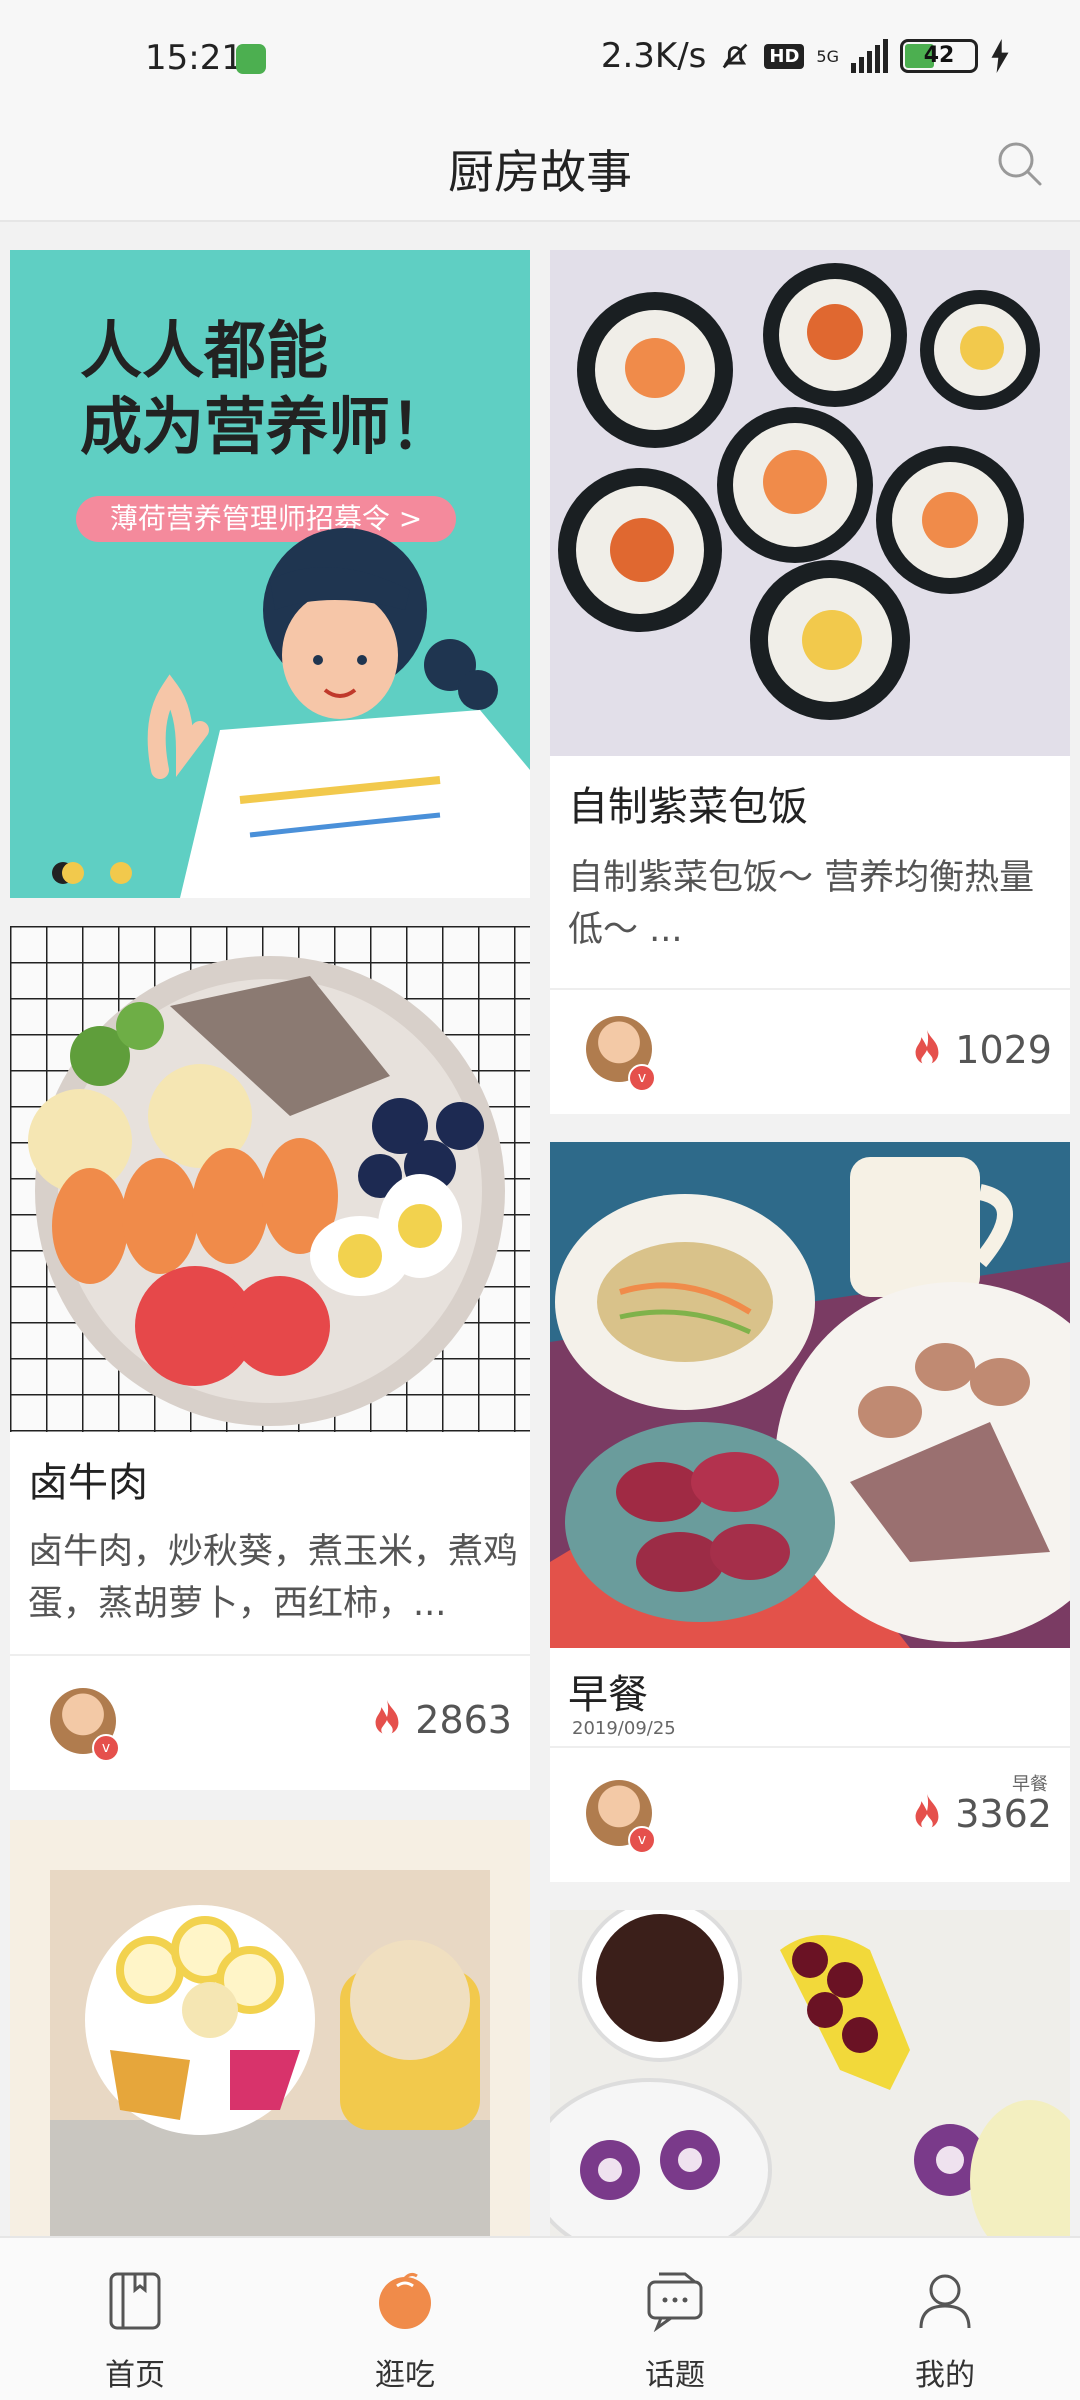 This screenshot has width=1080, height=2400. I want to click on bell-muted-icon, so click(735, 56).